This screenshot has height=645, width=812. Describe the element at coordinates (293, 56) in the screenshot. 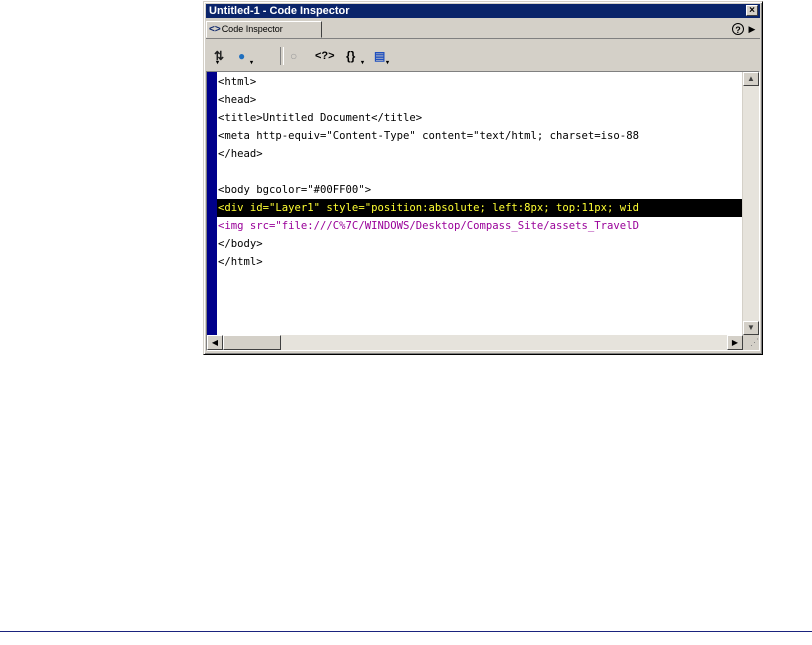

I see `refresh-icon: ○` at that location.